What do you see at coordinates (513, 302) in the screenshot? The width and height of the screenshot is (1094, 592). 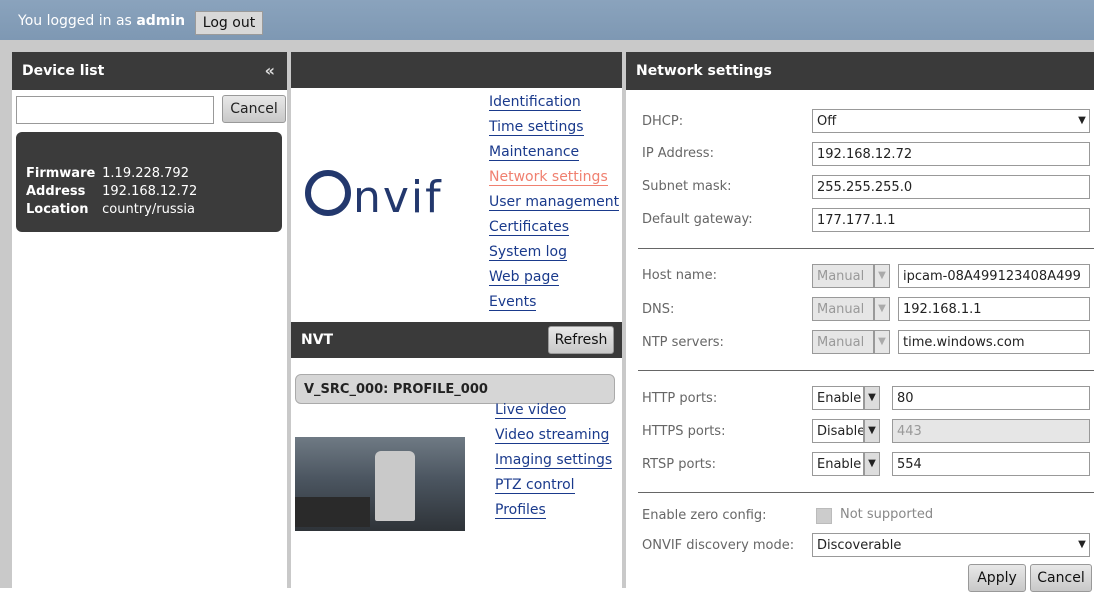 I see `link-events: Events` at bounding box center [513, 302].